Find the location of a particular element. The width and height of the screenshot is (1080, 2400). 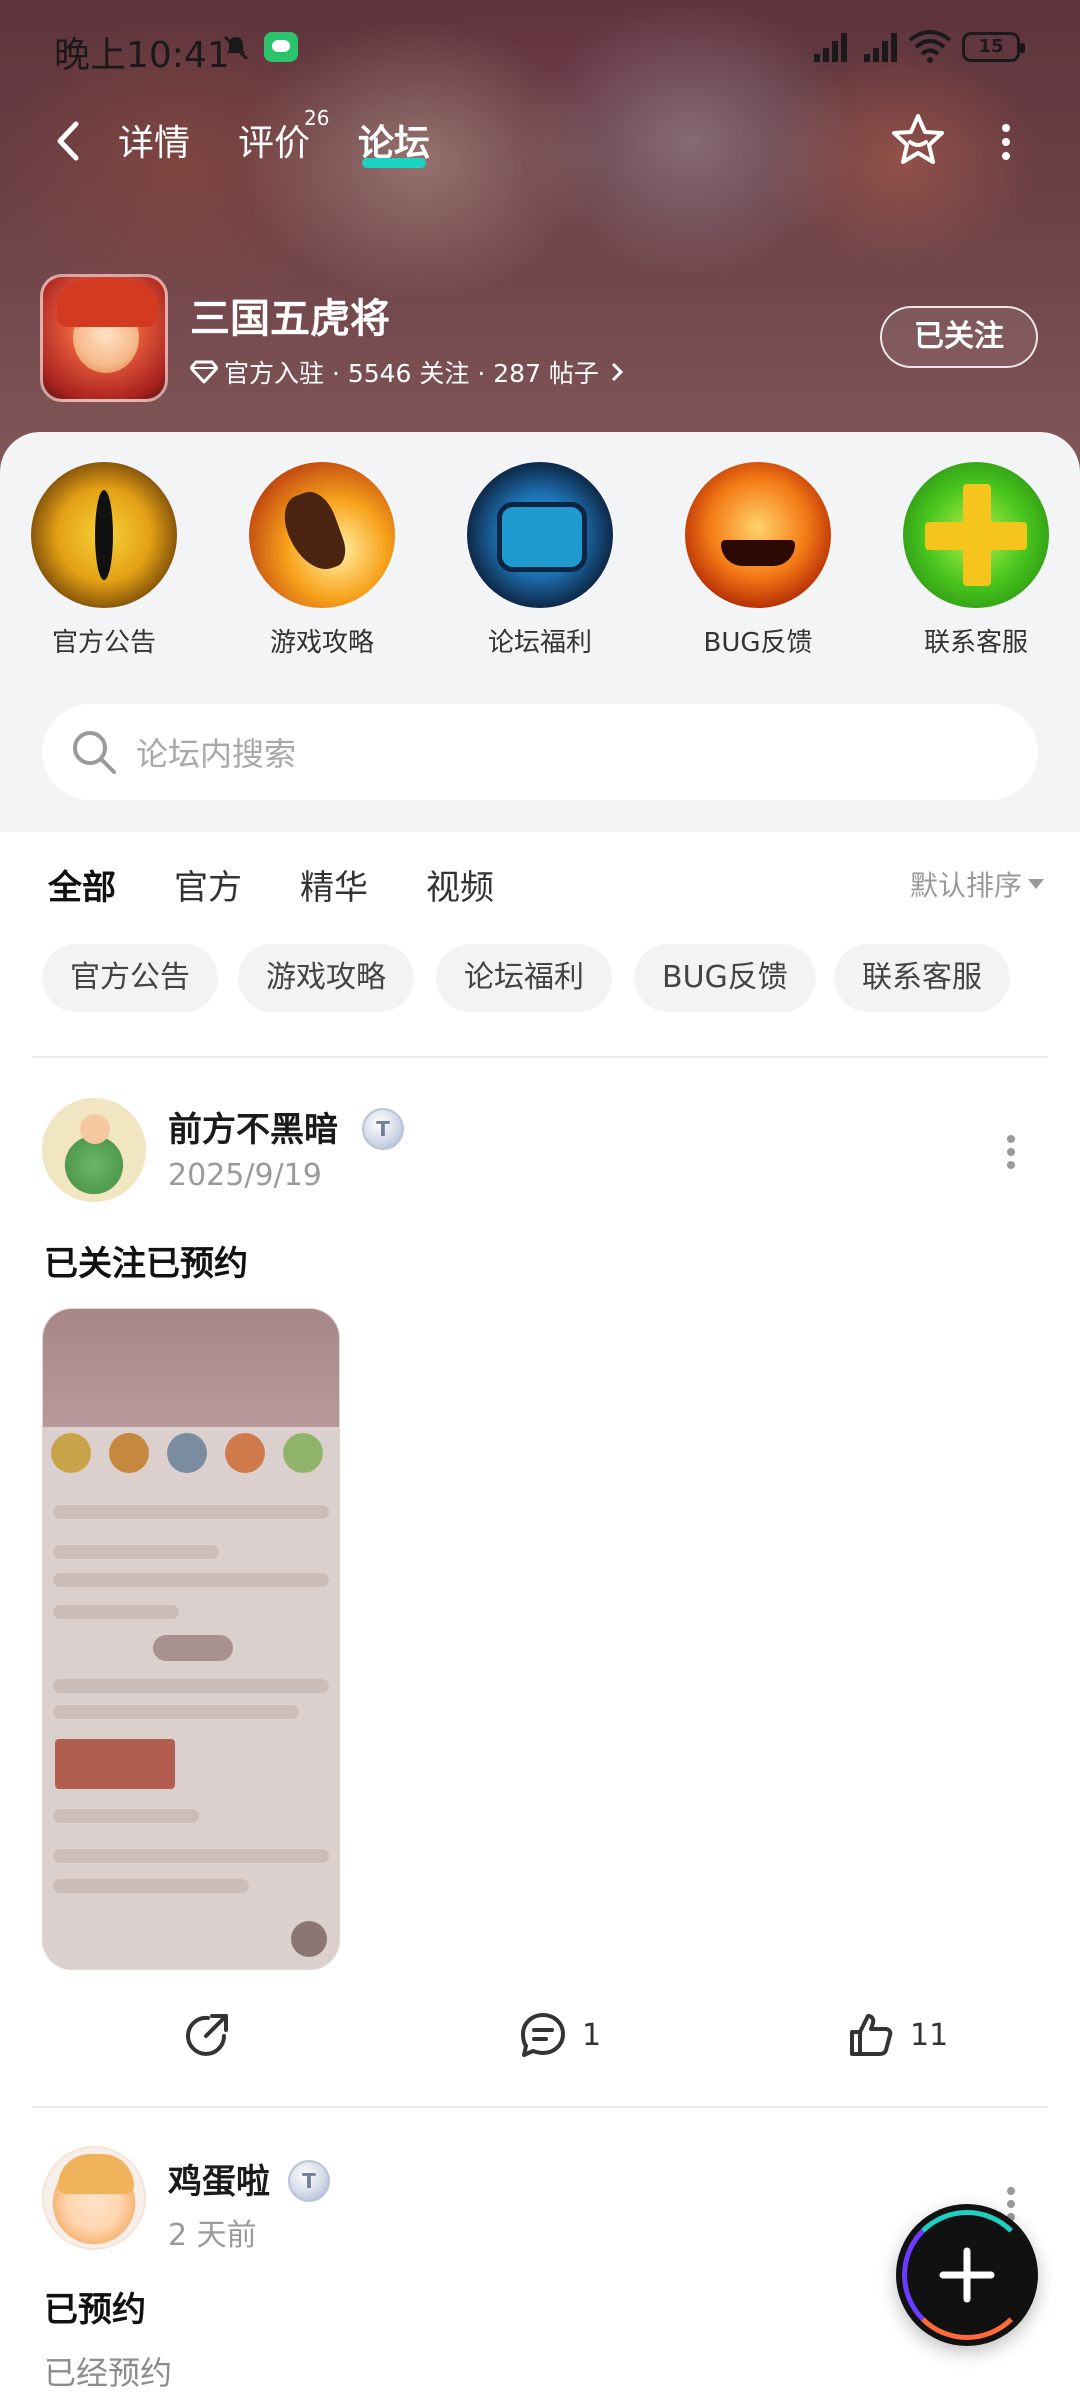

diamond-verified-icon is located at coordinates (204, 372).